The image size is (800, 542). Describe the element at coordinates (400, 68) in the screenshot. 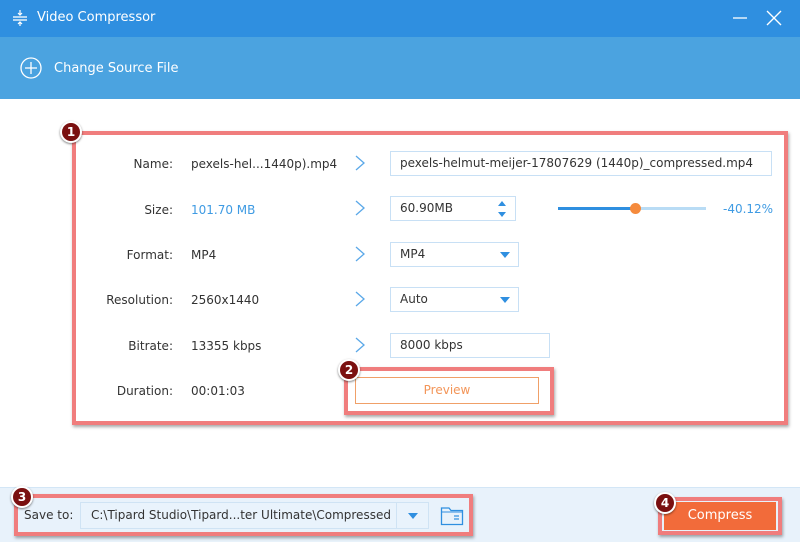

I see `toolbar: Change Source File` at that location.